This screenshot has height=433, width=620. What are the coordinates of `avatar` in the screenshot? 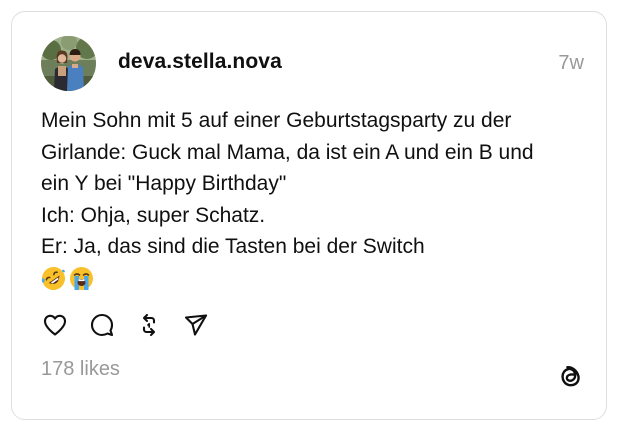 It's located at (68, 63).